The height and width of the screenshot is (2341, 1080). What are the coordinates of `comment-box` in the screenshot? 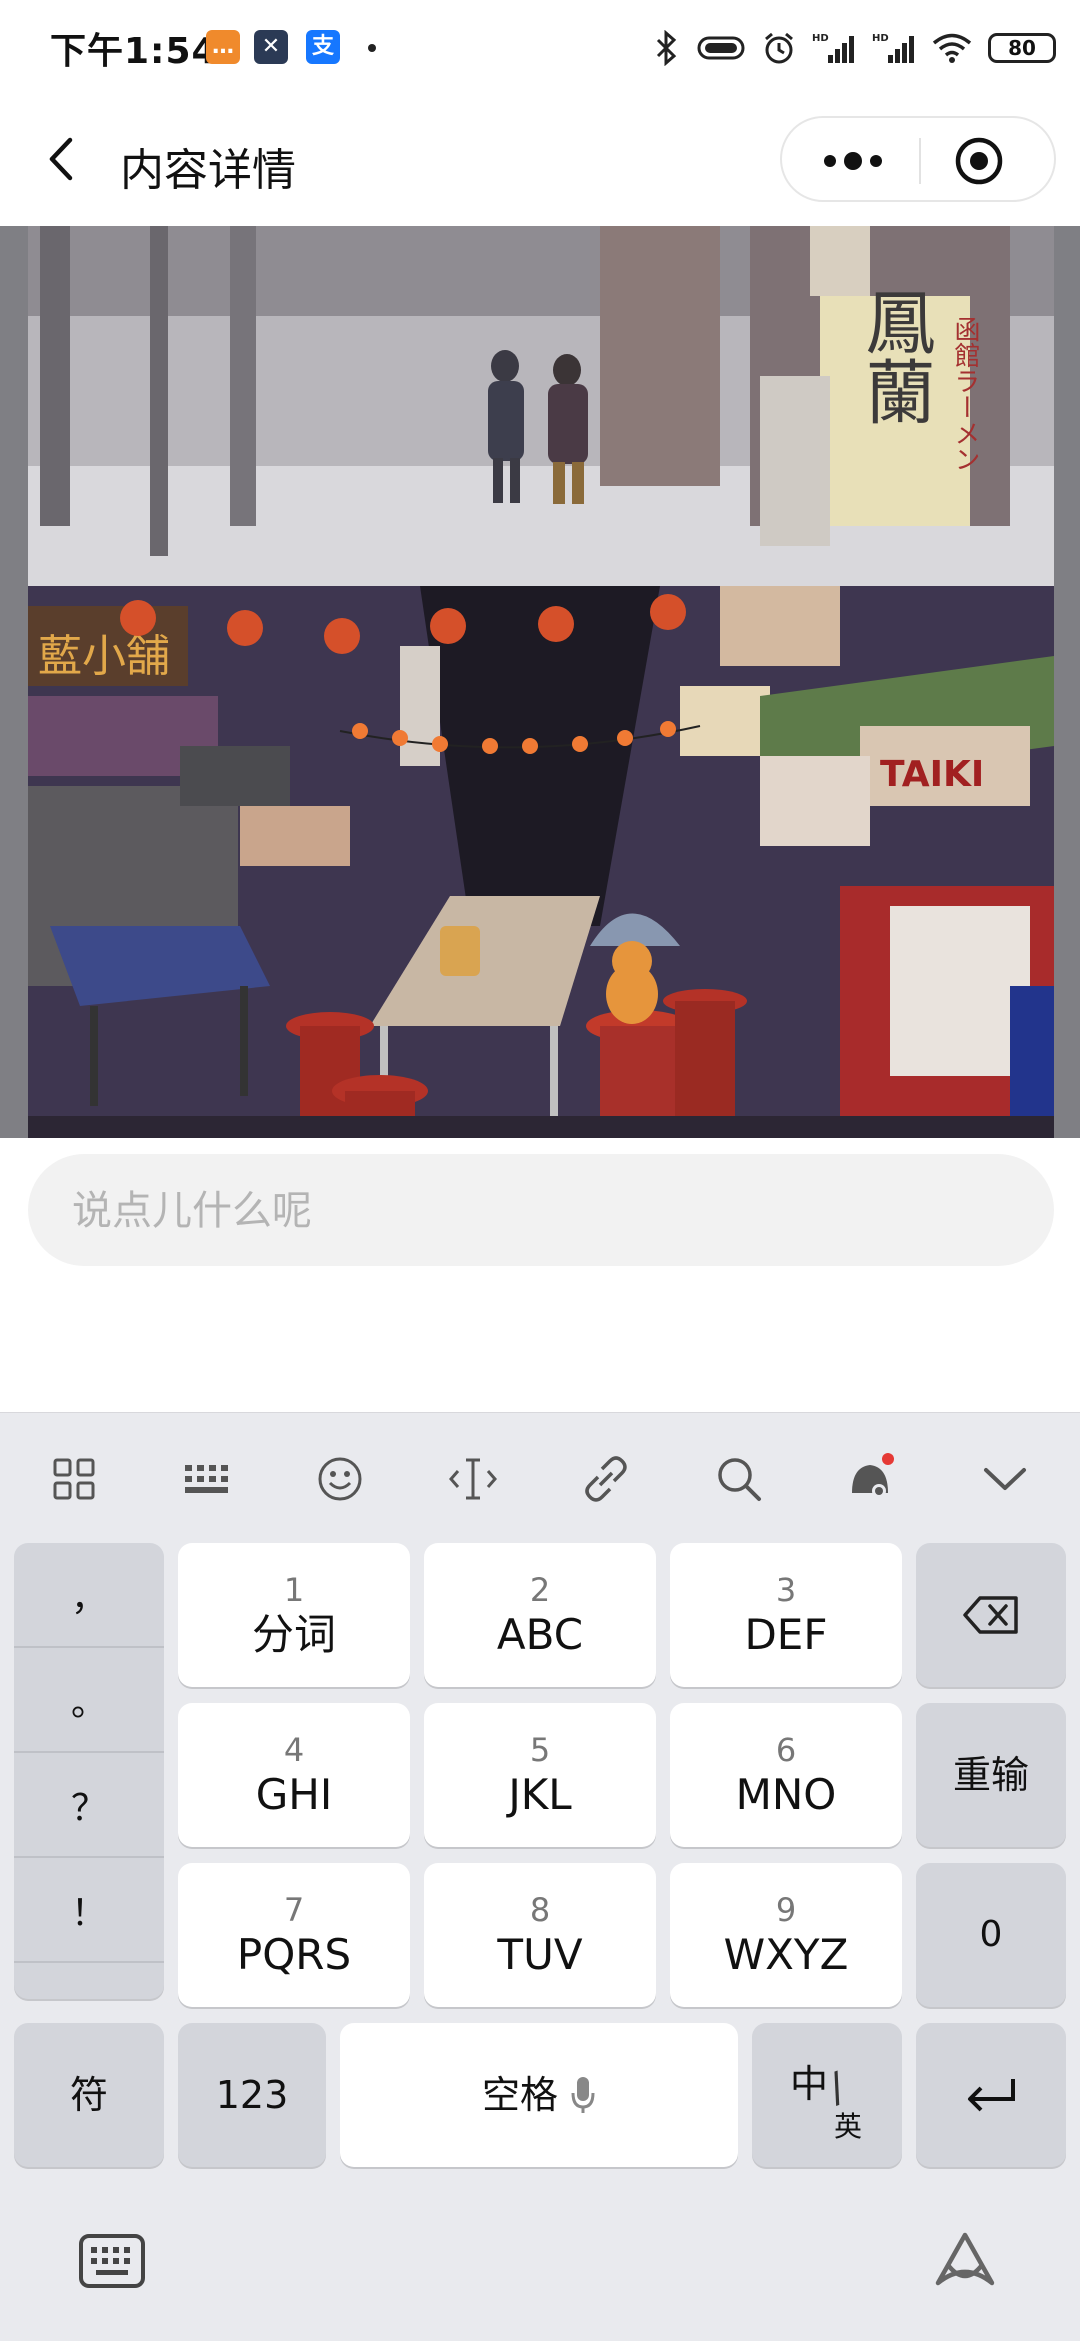 It's located at (541, 1211).